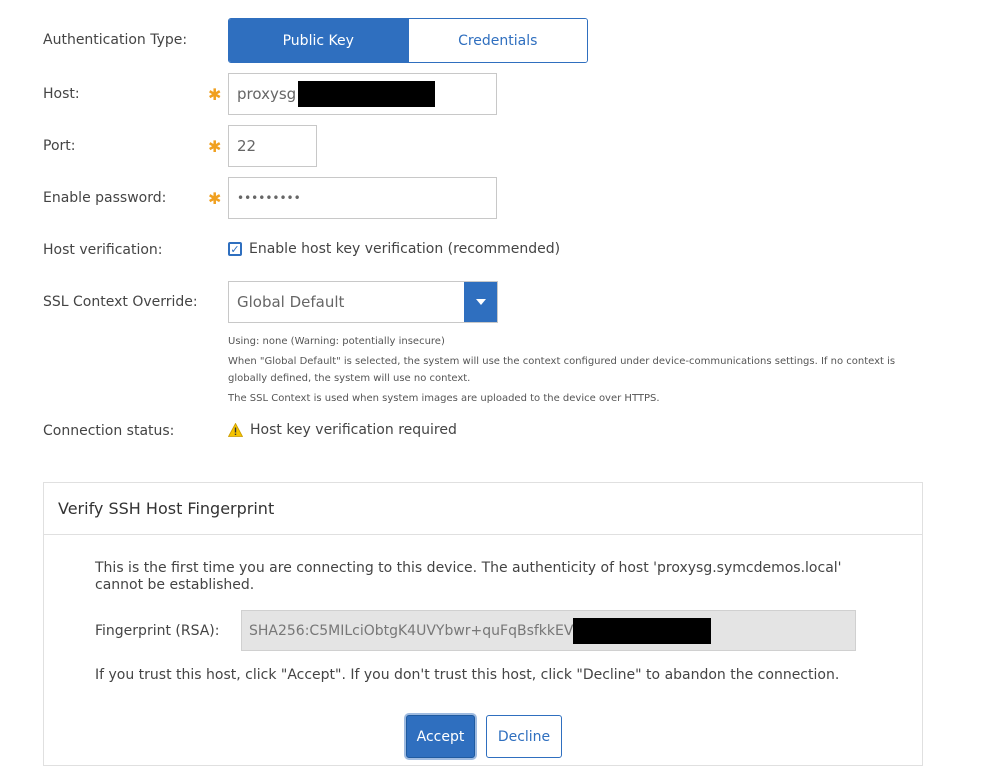 This screenshot has width=983, height=780. What do you see at coordinates (480, 302) in the screenshot?
I see `chevron-down-icon` at bounding box center [480, 302].